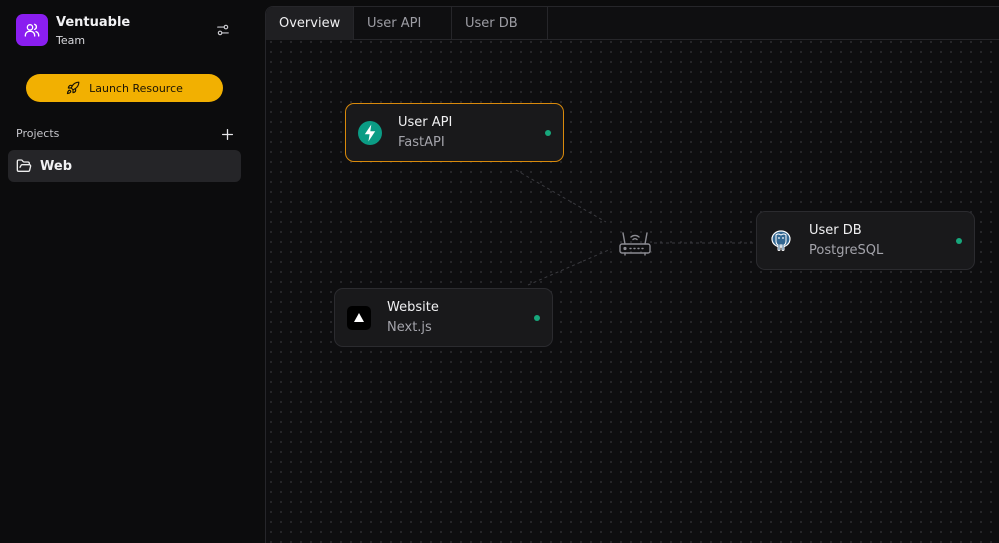  What do you see at coordinates (223, 30) in the screenshot?
I see `settings-sliders-icon` at bounding box center [223, 30].